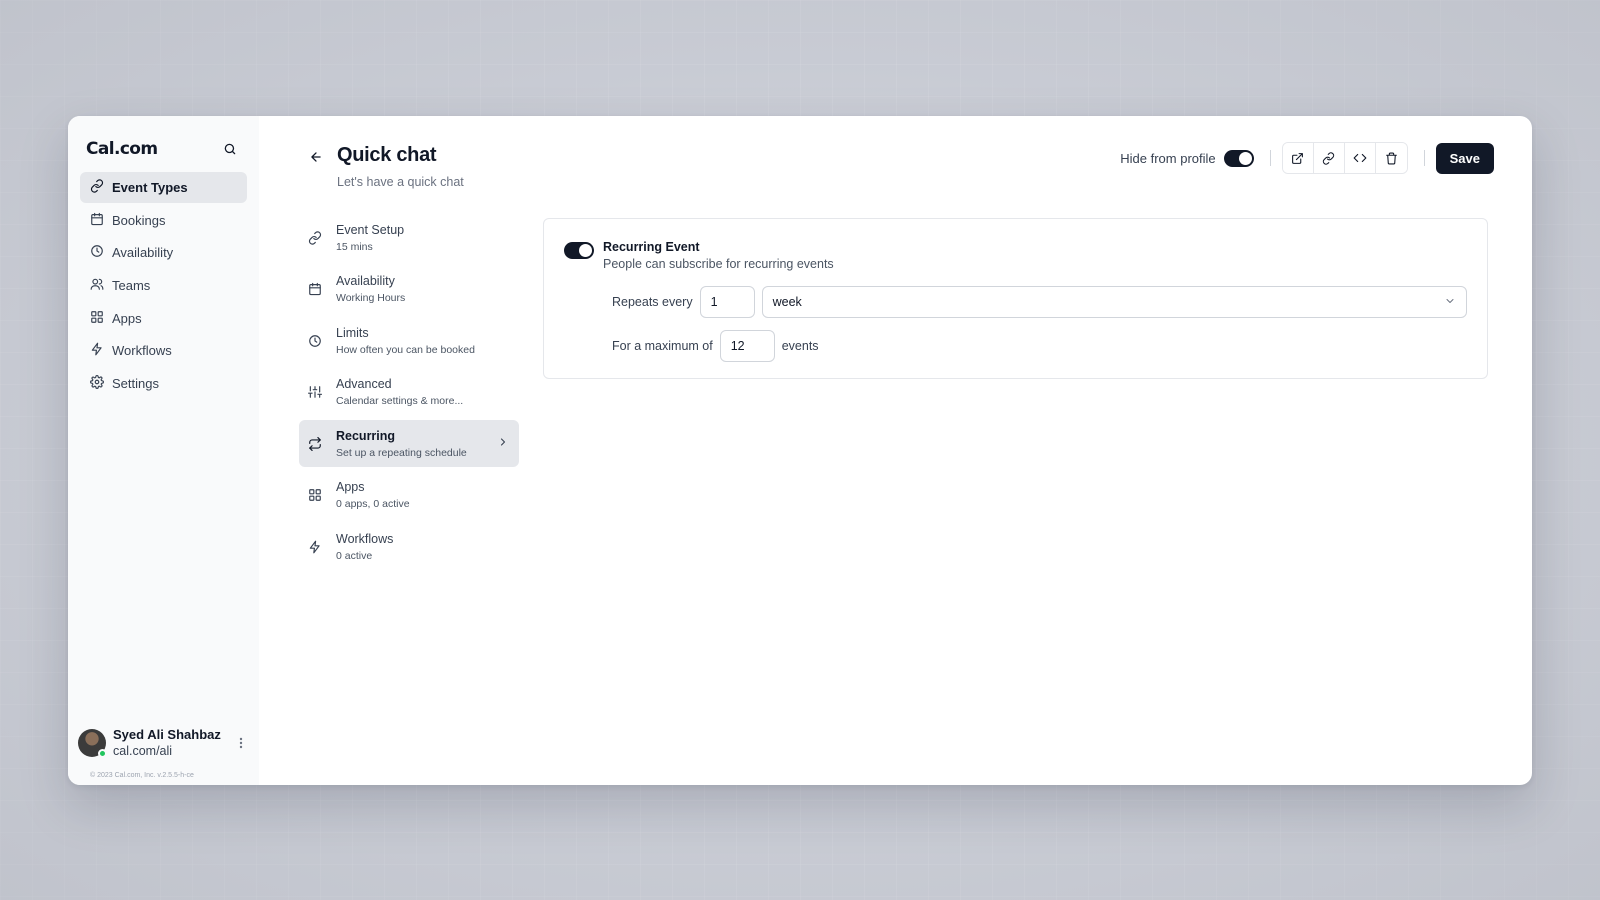  I want to click on recurring-event-title: Recurring Event, so click(651, 247).